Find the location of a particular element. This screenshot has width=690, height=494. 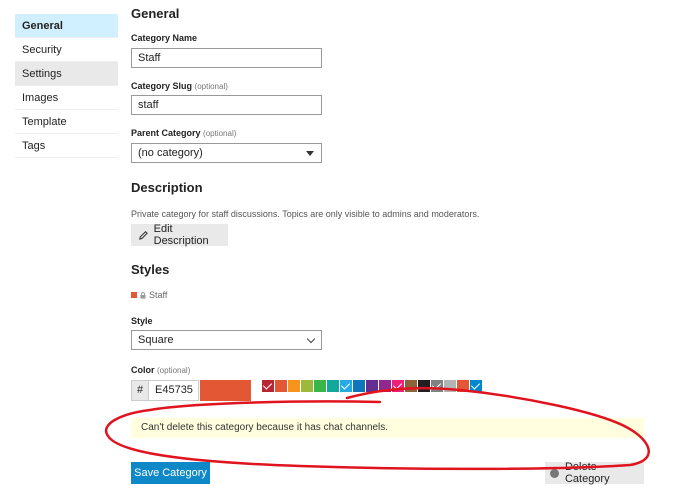

delete-icon is located at coordinates (554, 473).